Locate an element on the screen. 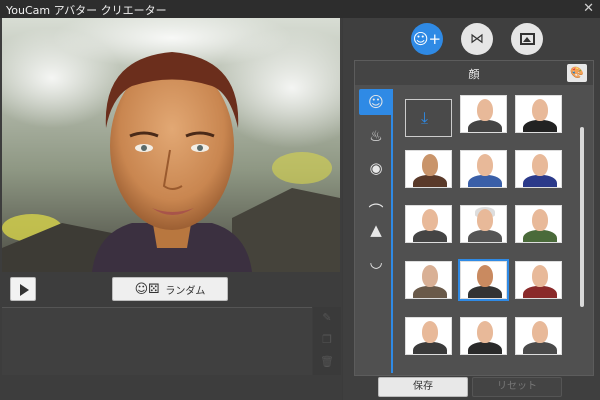 Image resolution: width=600 pixels, height=400 pixels. grid-scrollbar is located at coordinates (582, 217).